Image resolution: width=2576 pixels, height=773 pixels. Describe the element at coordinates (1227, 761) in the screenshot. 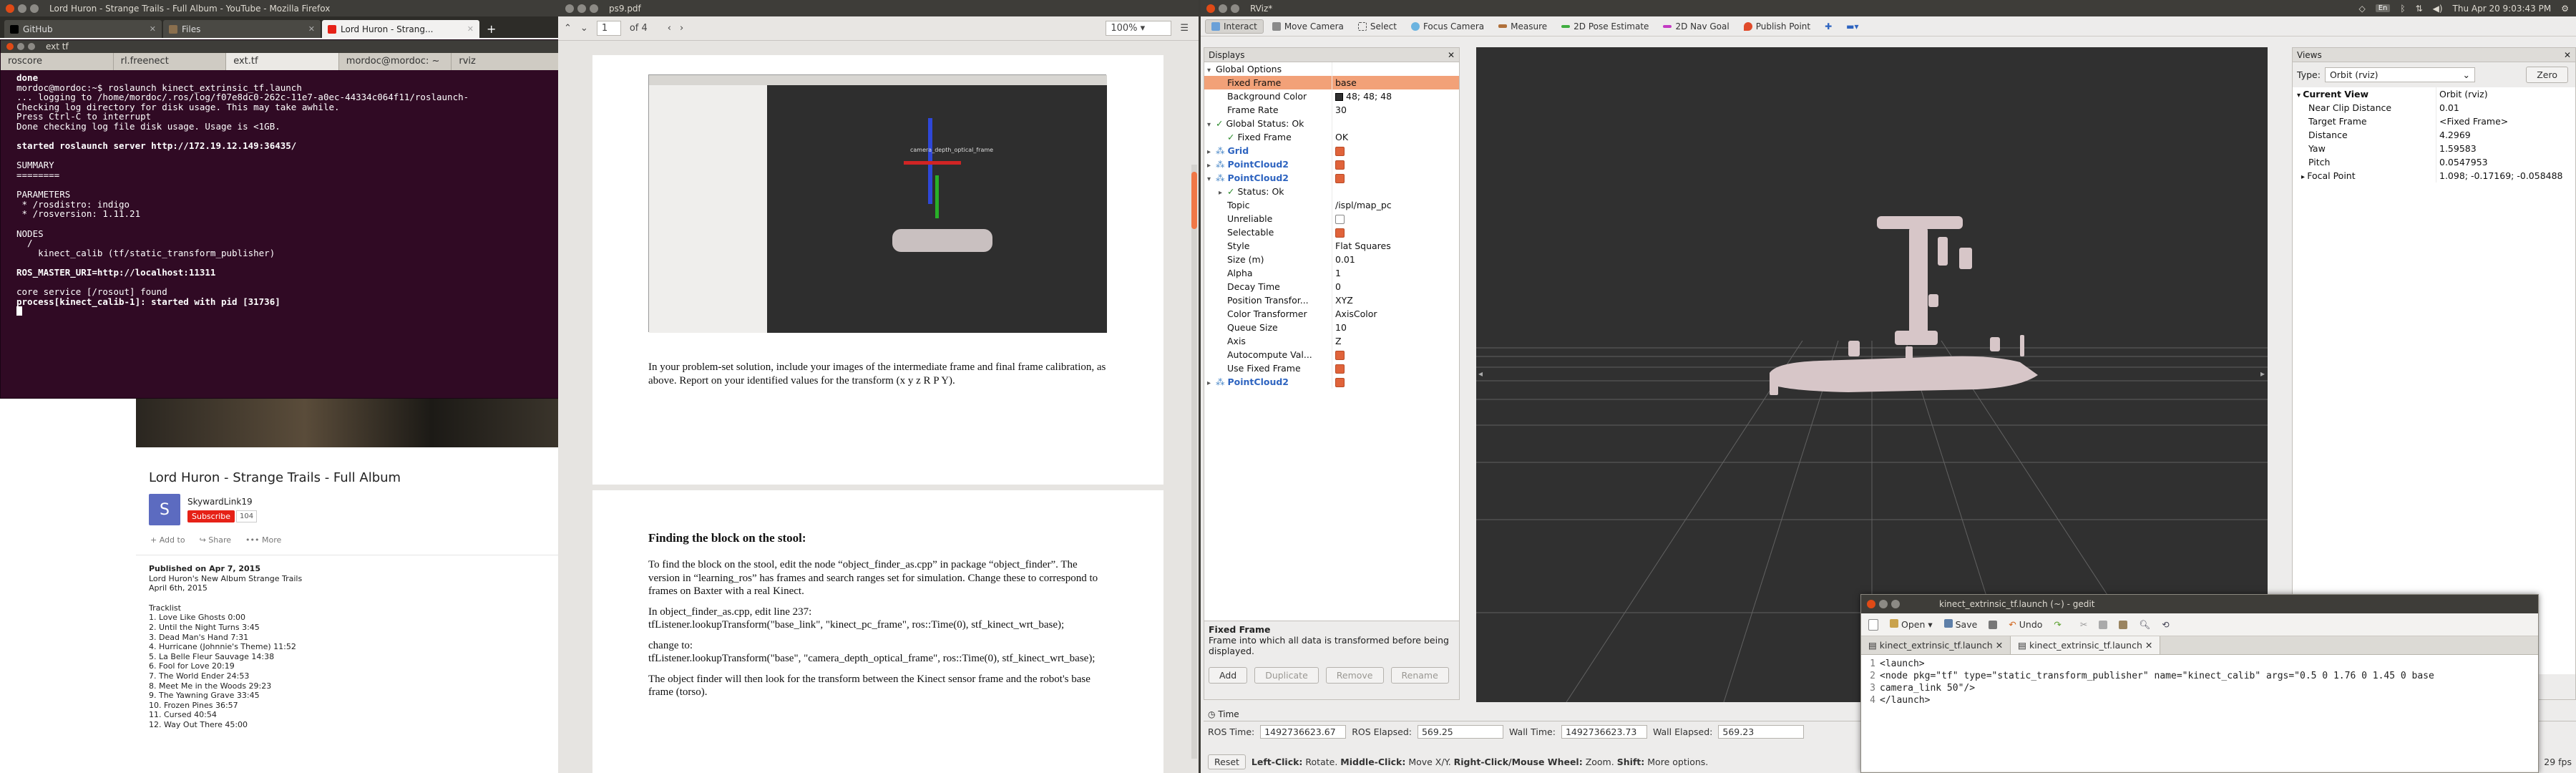

I see `reset-button: Reset` at that location.